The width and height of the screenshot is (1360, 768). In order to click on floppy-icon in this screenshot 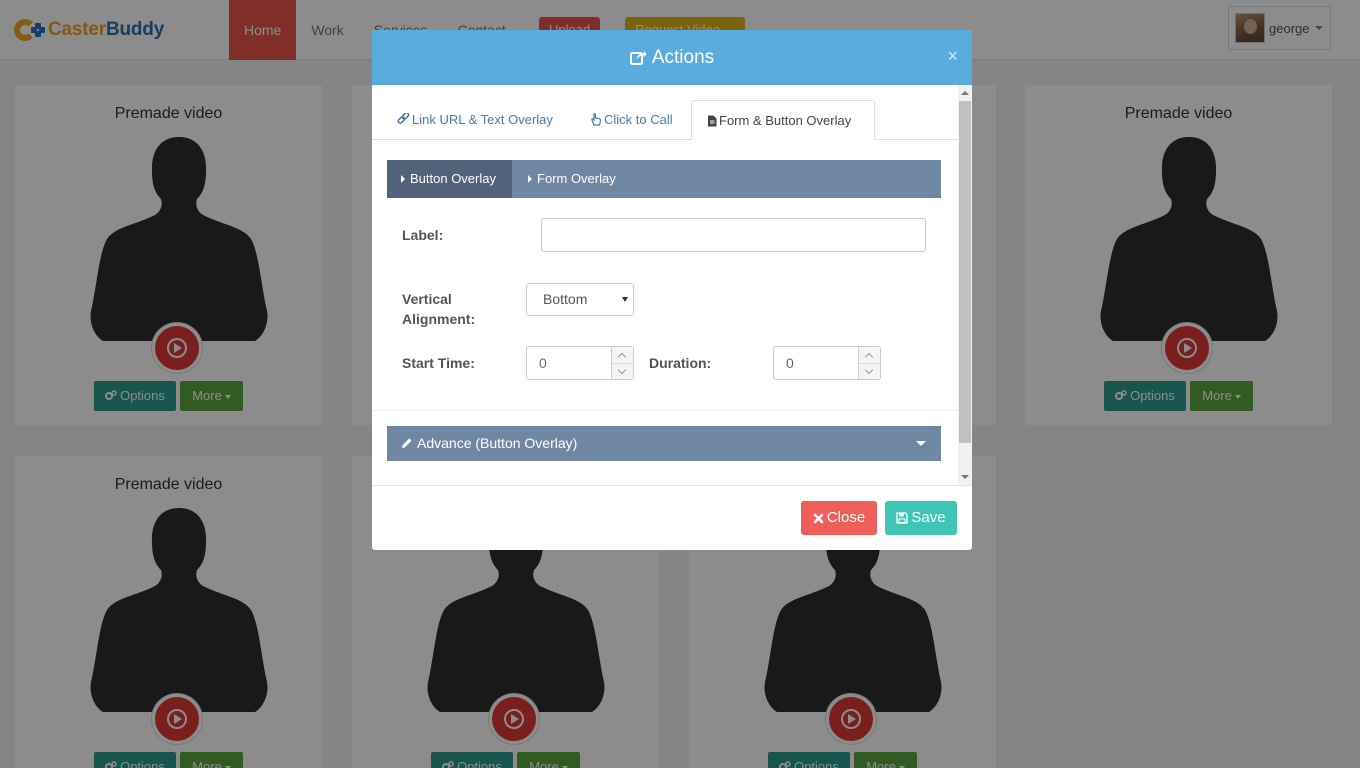, I will do `click(902, 518)`.